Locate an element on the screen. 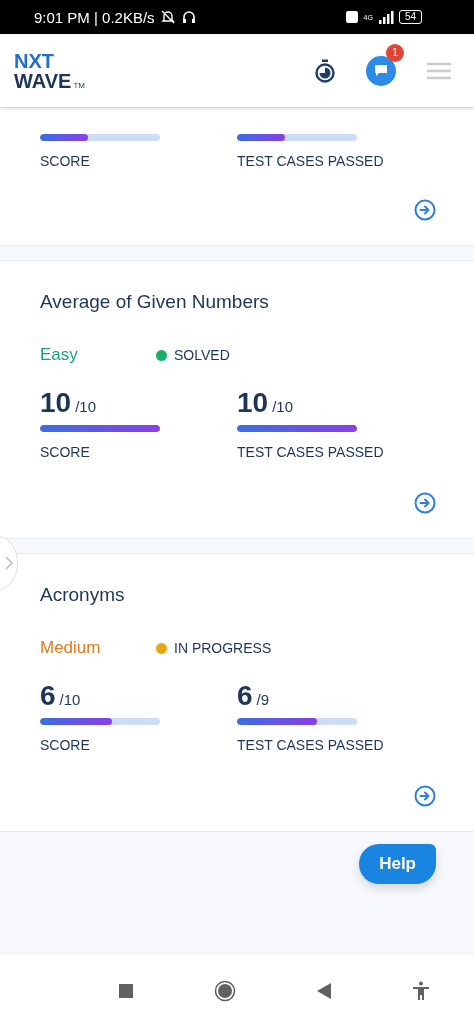  recents-icon is located at coordinates (126, 991).